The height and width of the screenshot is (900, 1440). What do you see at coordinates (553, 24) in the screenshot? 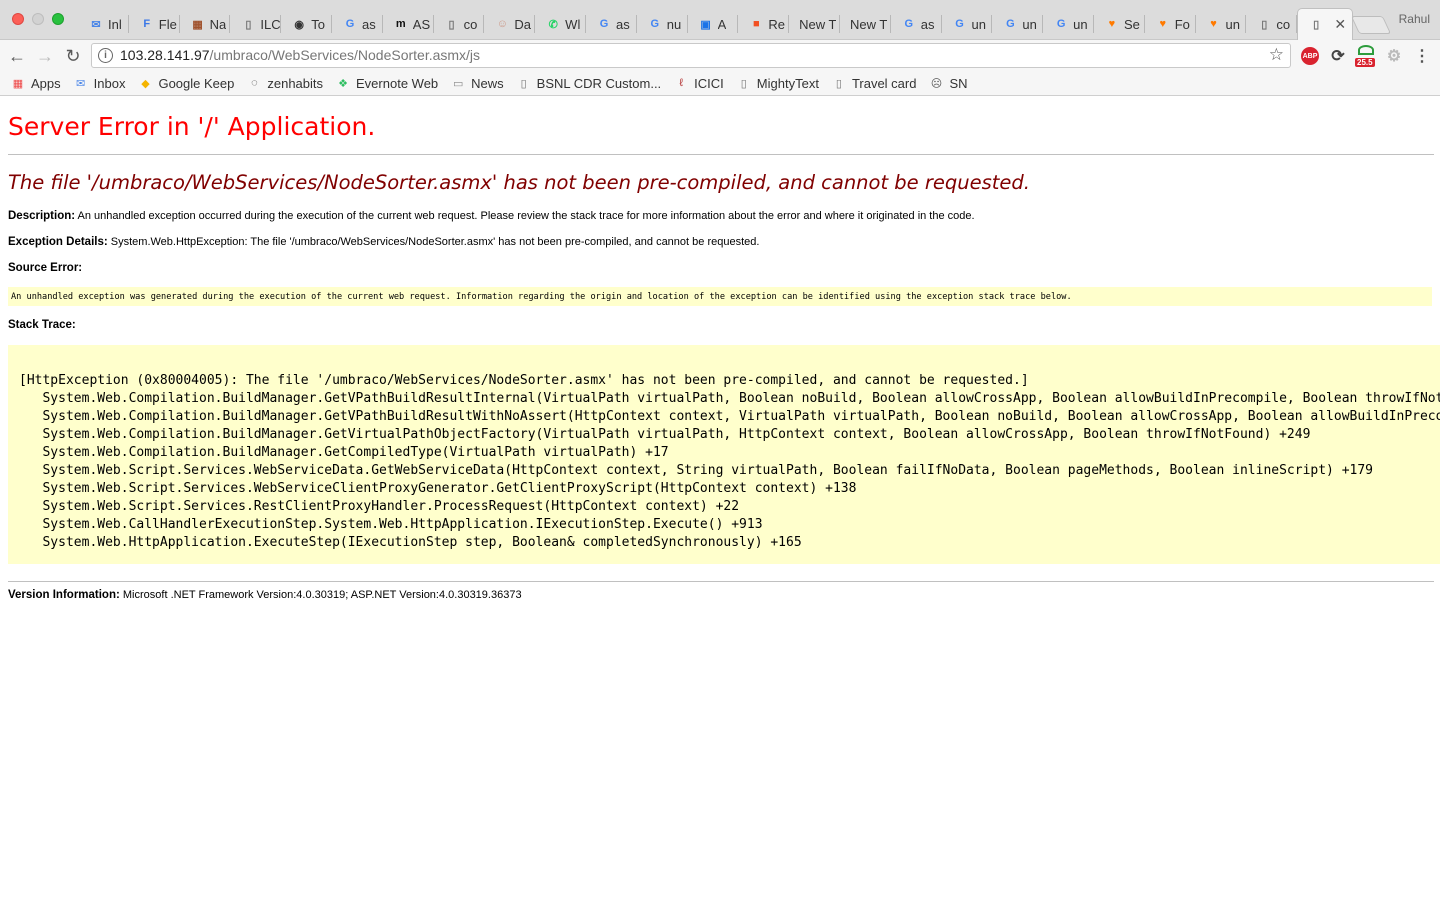
I see `whatsapp-icon: ✆` at bounding box center [553, 24].